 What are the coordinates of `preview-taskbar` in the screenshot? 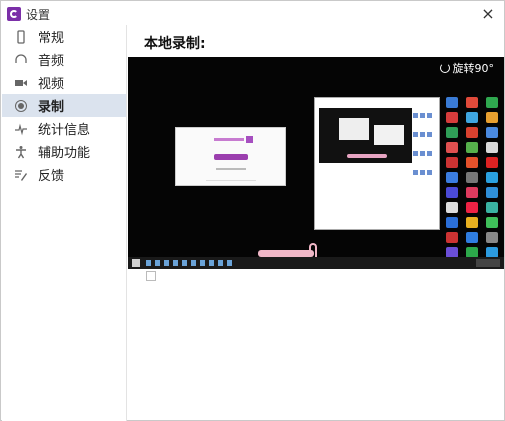 It's located at (316, 263).